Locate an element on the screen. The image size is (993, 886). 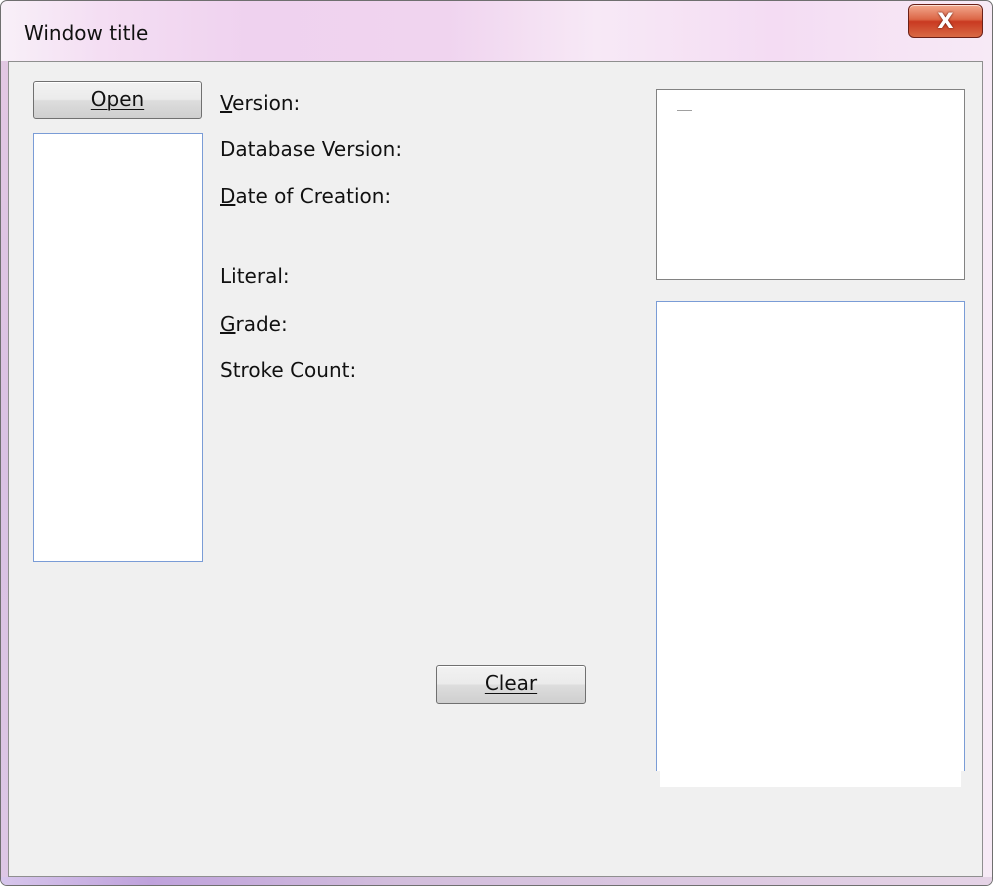
open-button: Open is located at coordinates (117, 100).